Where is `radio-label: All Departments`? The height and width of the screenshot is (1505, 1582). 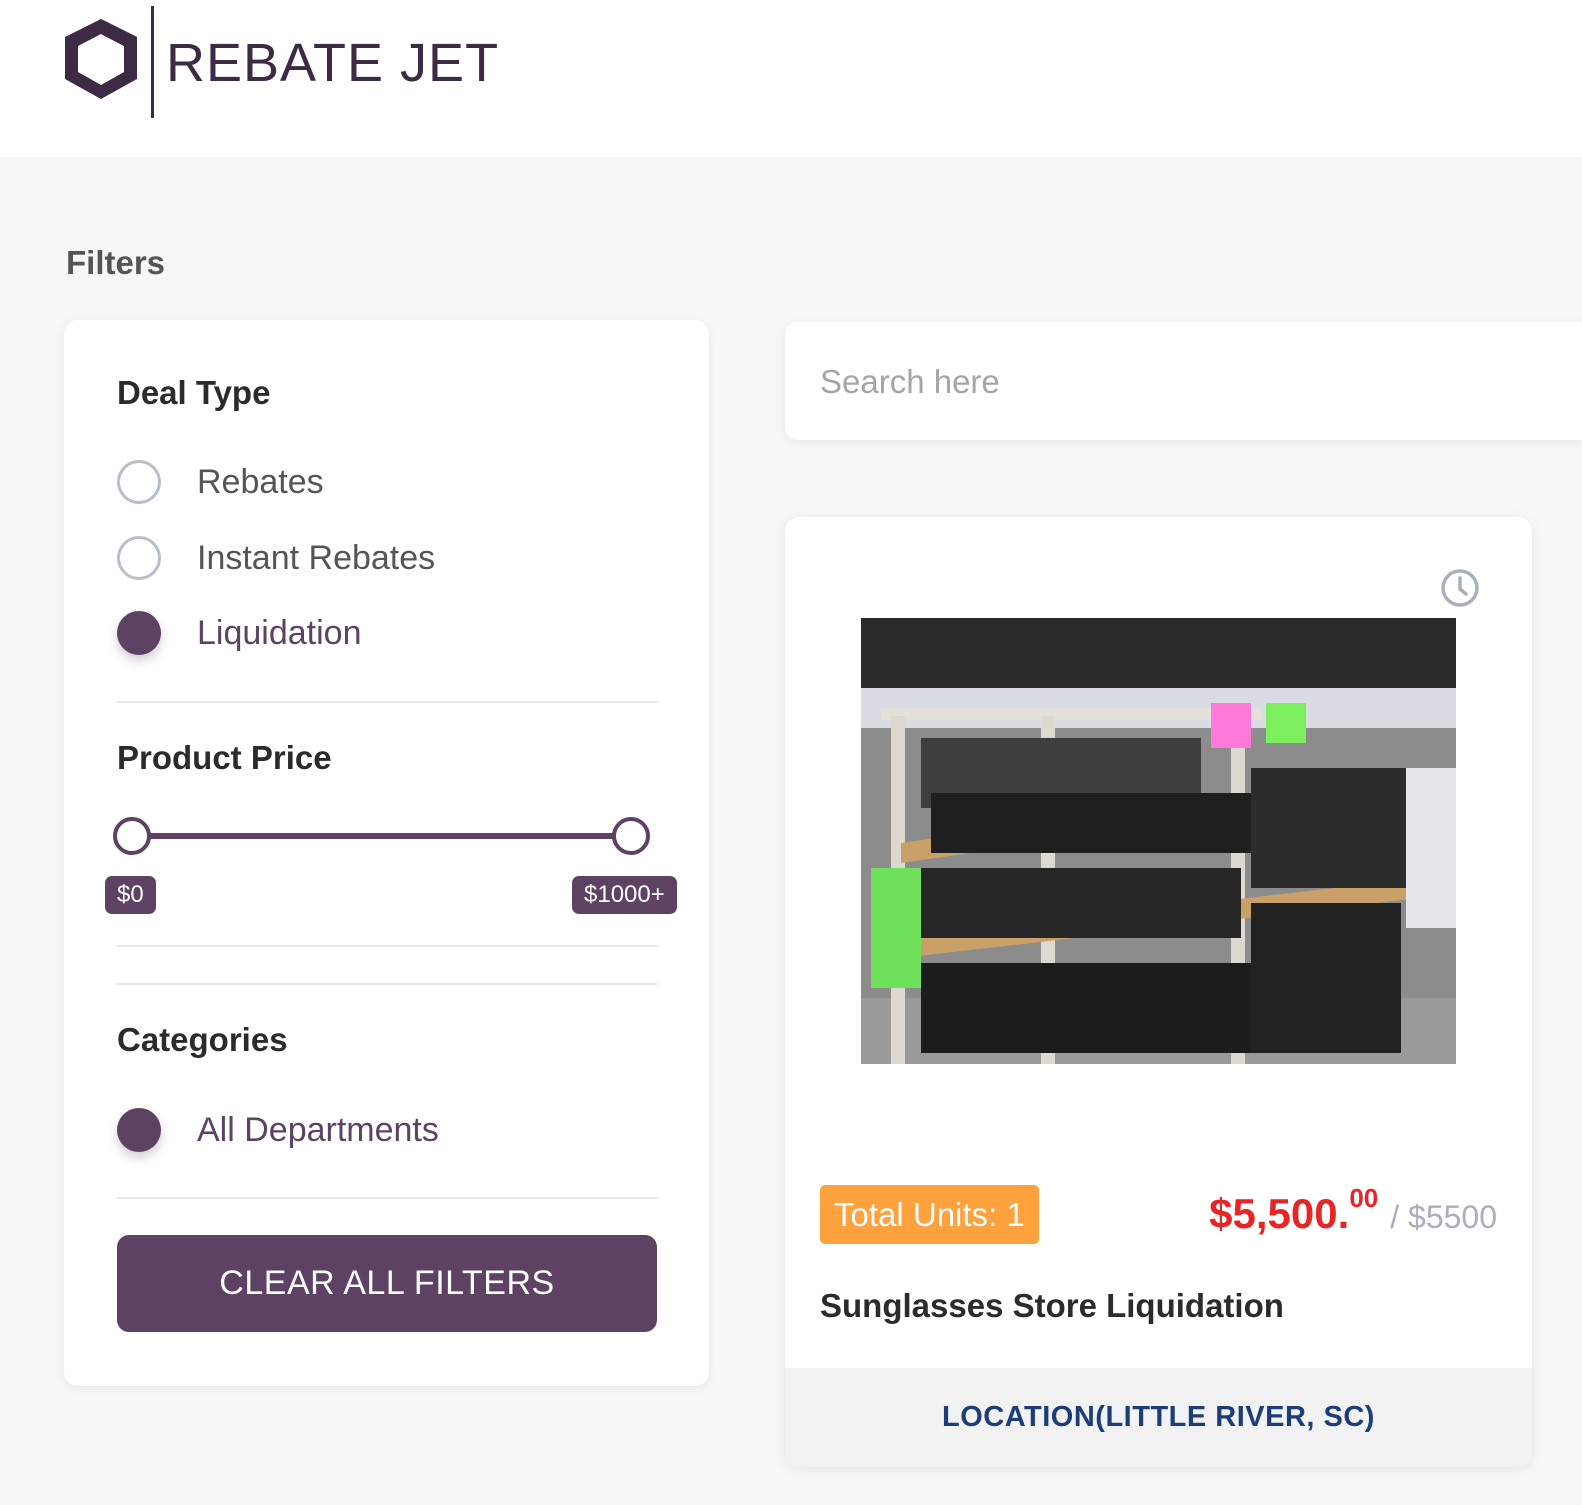 radio-label: All Departments is located at coordinates (318, 1129).